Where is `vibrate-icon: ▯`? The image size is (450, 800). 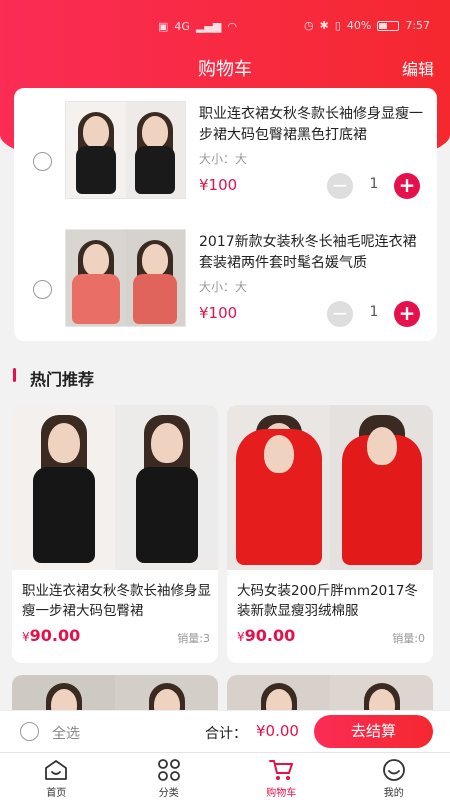
vibrate-icon: ▯ is located at coordinates (337, 25).